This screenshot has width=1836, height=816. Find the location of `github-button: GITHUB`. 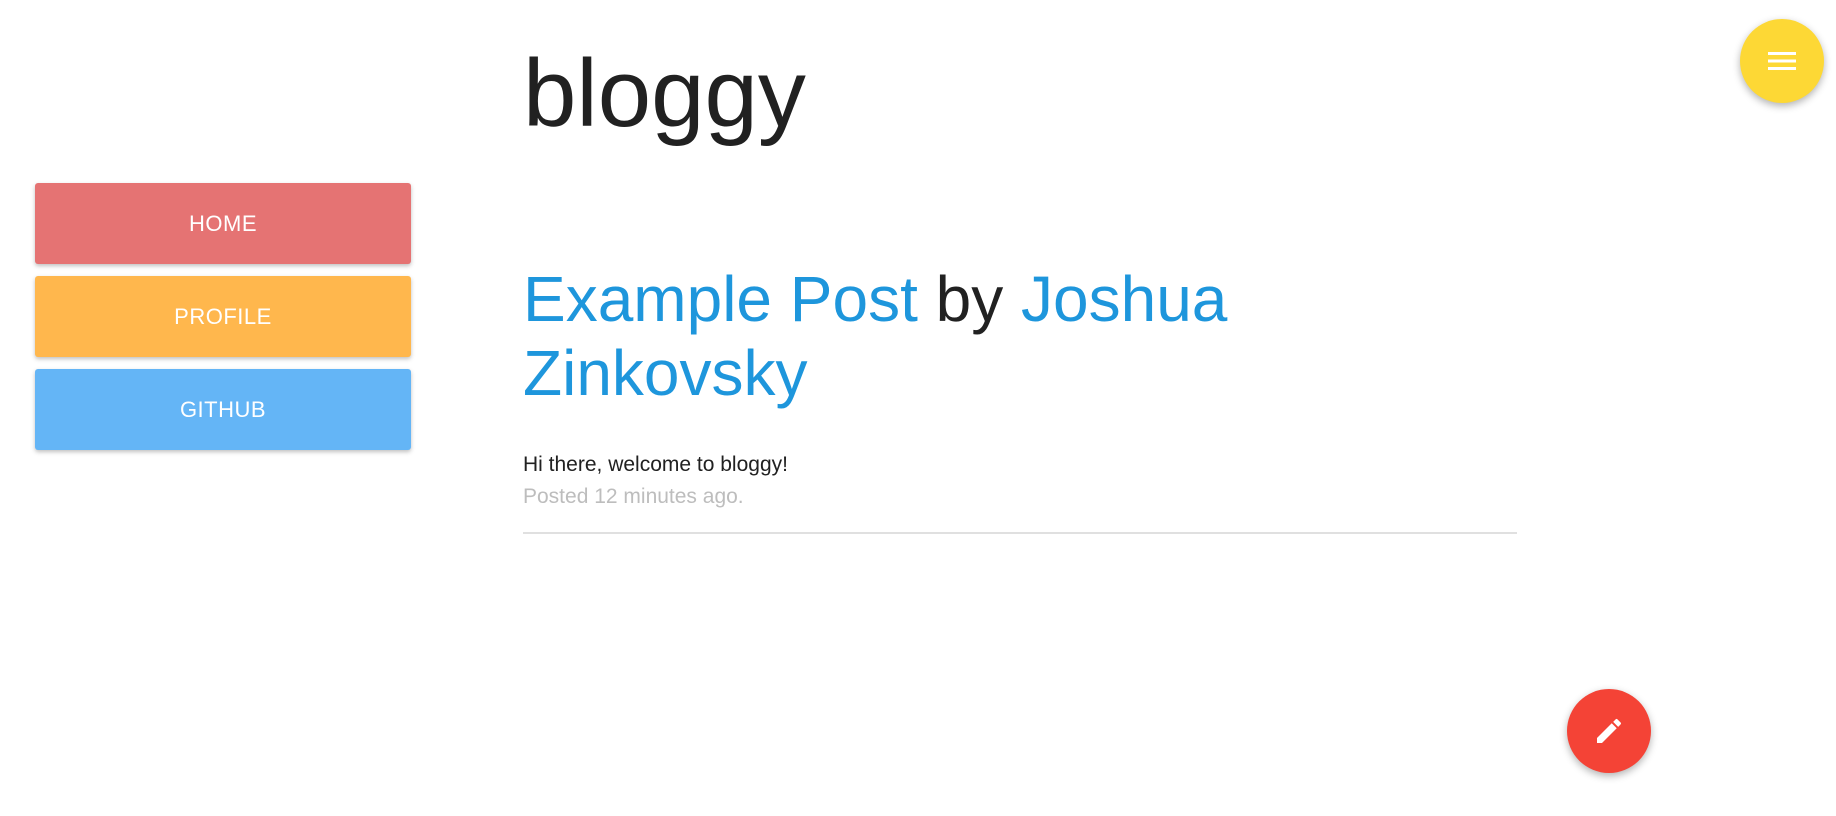

github-button: GITHUB is located at coordinates (223, 409).